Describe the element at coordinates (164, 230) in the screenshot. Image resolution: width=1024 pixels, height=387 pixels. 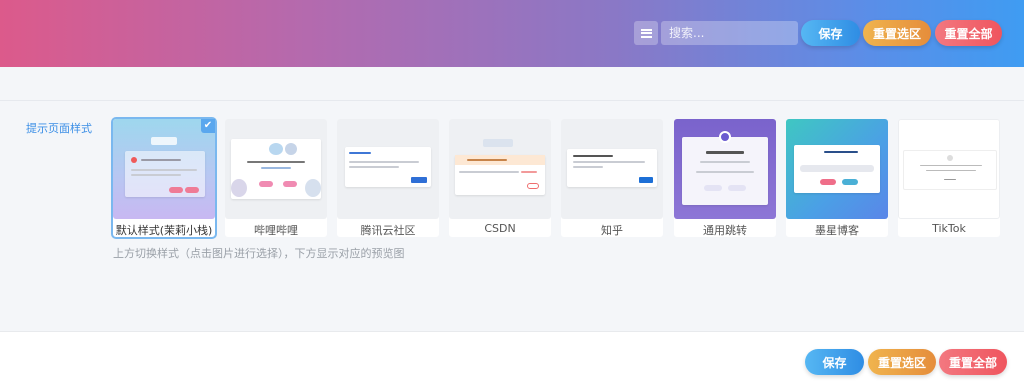
I see `style-caption: 默认样式(茉莉小栈)` at that location.